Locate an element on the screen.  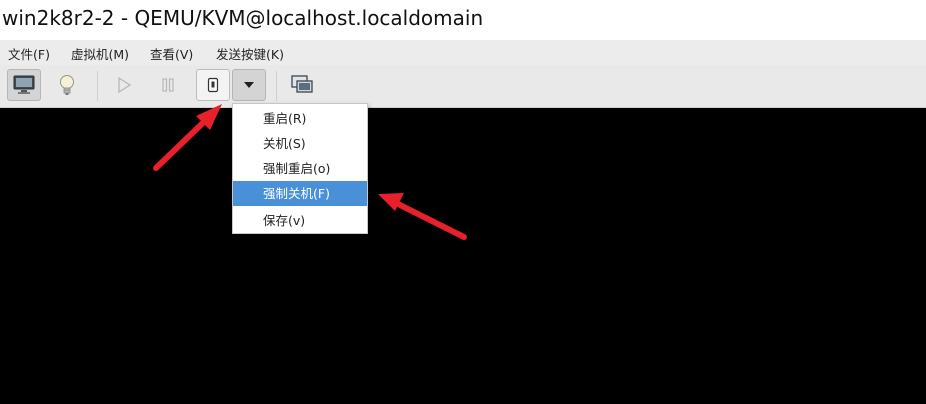
console-view-button is located at coordinates (24, 85).